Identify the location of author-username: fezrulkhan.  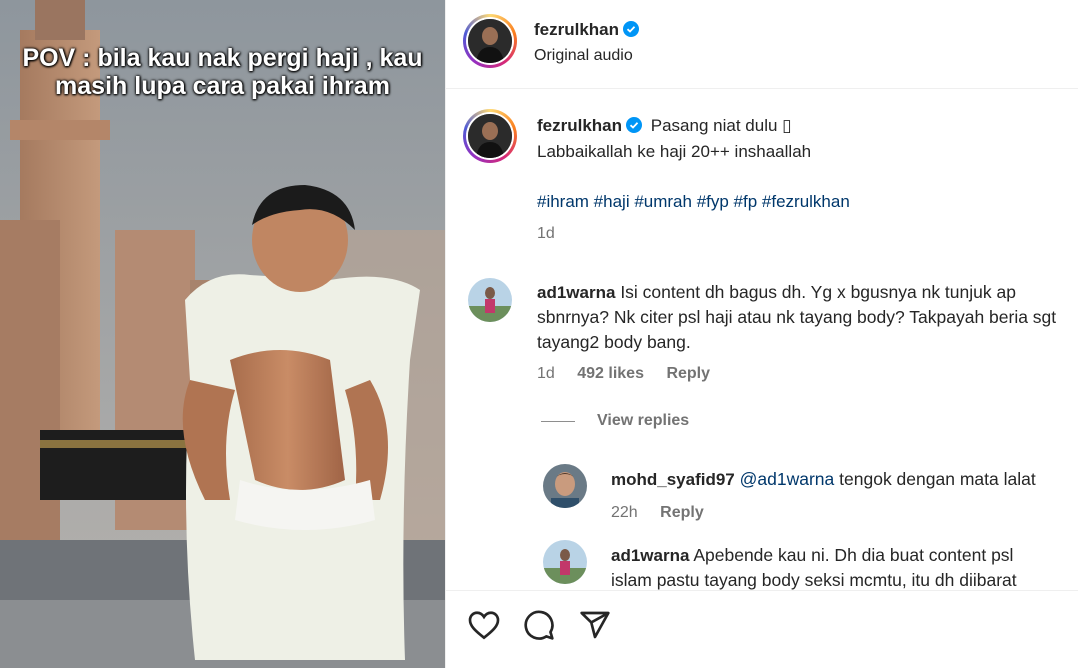
(576, 29).